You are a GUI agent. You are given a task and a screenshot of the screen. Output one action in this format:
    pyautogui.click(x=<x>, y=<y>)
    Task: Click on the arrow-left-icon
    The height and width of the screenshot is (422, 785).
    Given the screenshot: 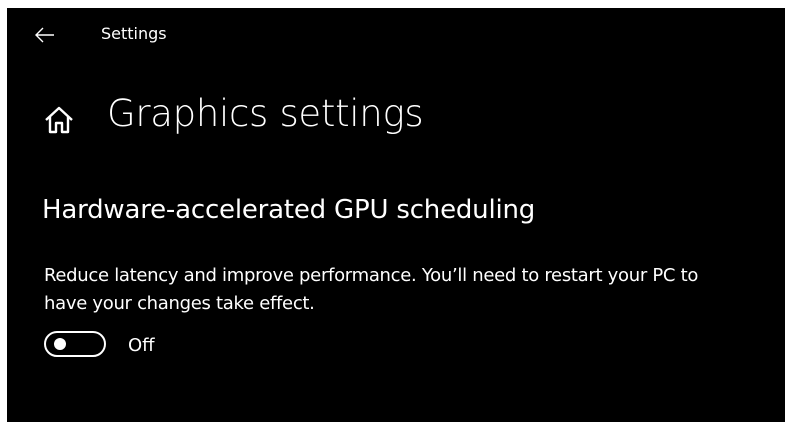 What is the action you would take?
    pyautogui.click(x=44, y=35)
    